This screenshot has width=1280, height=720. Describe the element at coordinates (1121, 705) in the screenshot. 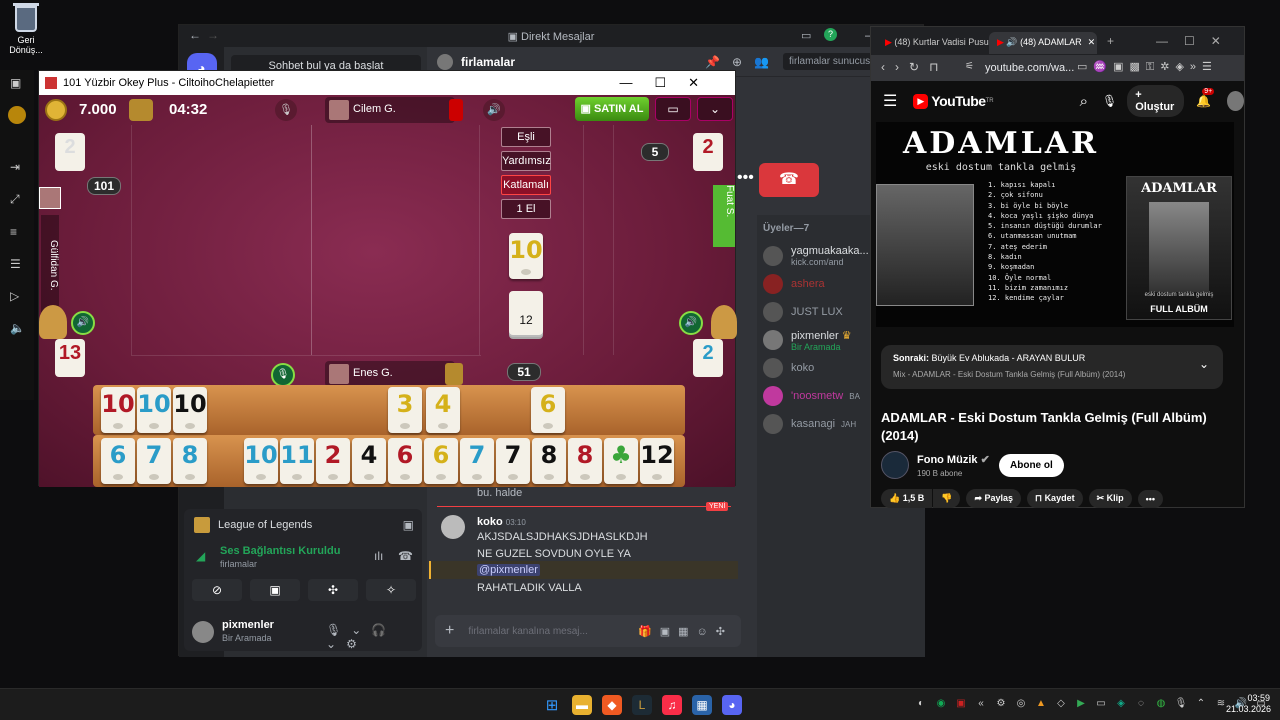

I see `tray-icon: ◈` at that location.